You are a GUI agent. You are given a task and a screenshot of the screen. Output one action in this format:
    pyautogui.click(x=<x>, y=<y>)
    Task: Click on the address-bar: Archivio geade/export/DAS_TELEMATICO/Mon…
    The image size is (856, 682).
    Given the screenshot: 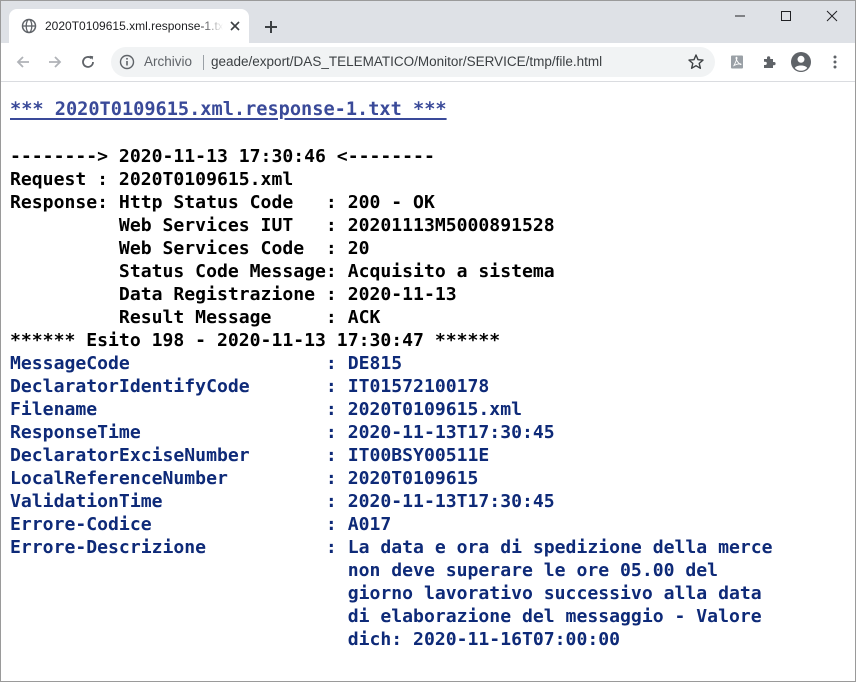 What is the action you would take?
    pyautogui.click(x=413, y=62)
    